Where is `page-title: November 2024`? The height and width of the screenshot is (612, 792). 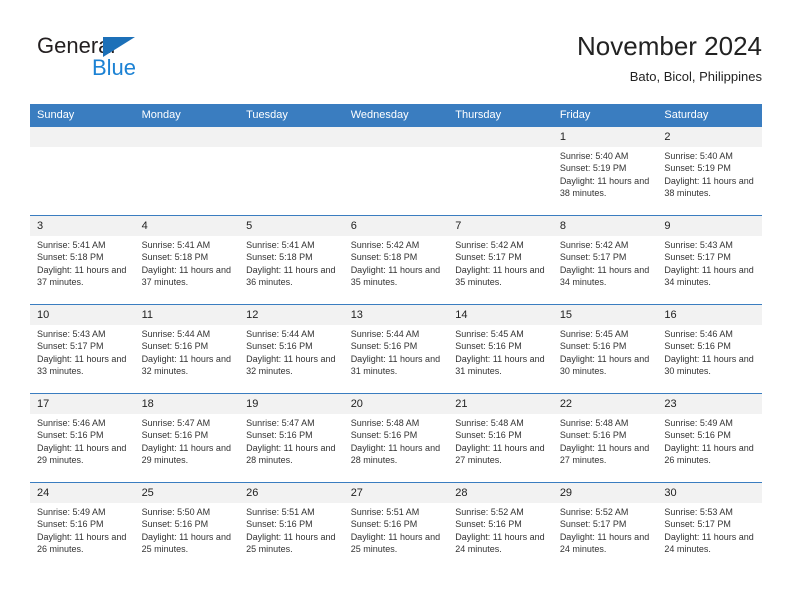
page-title: November 2024 is located at coordinates (669, 46).